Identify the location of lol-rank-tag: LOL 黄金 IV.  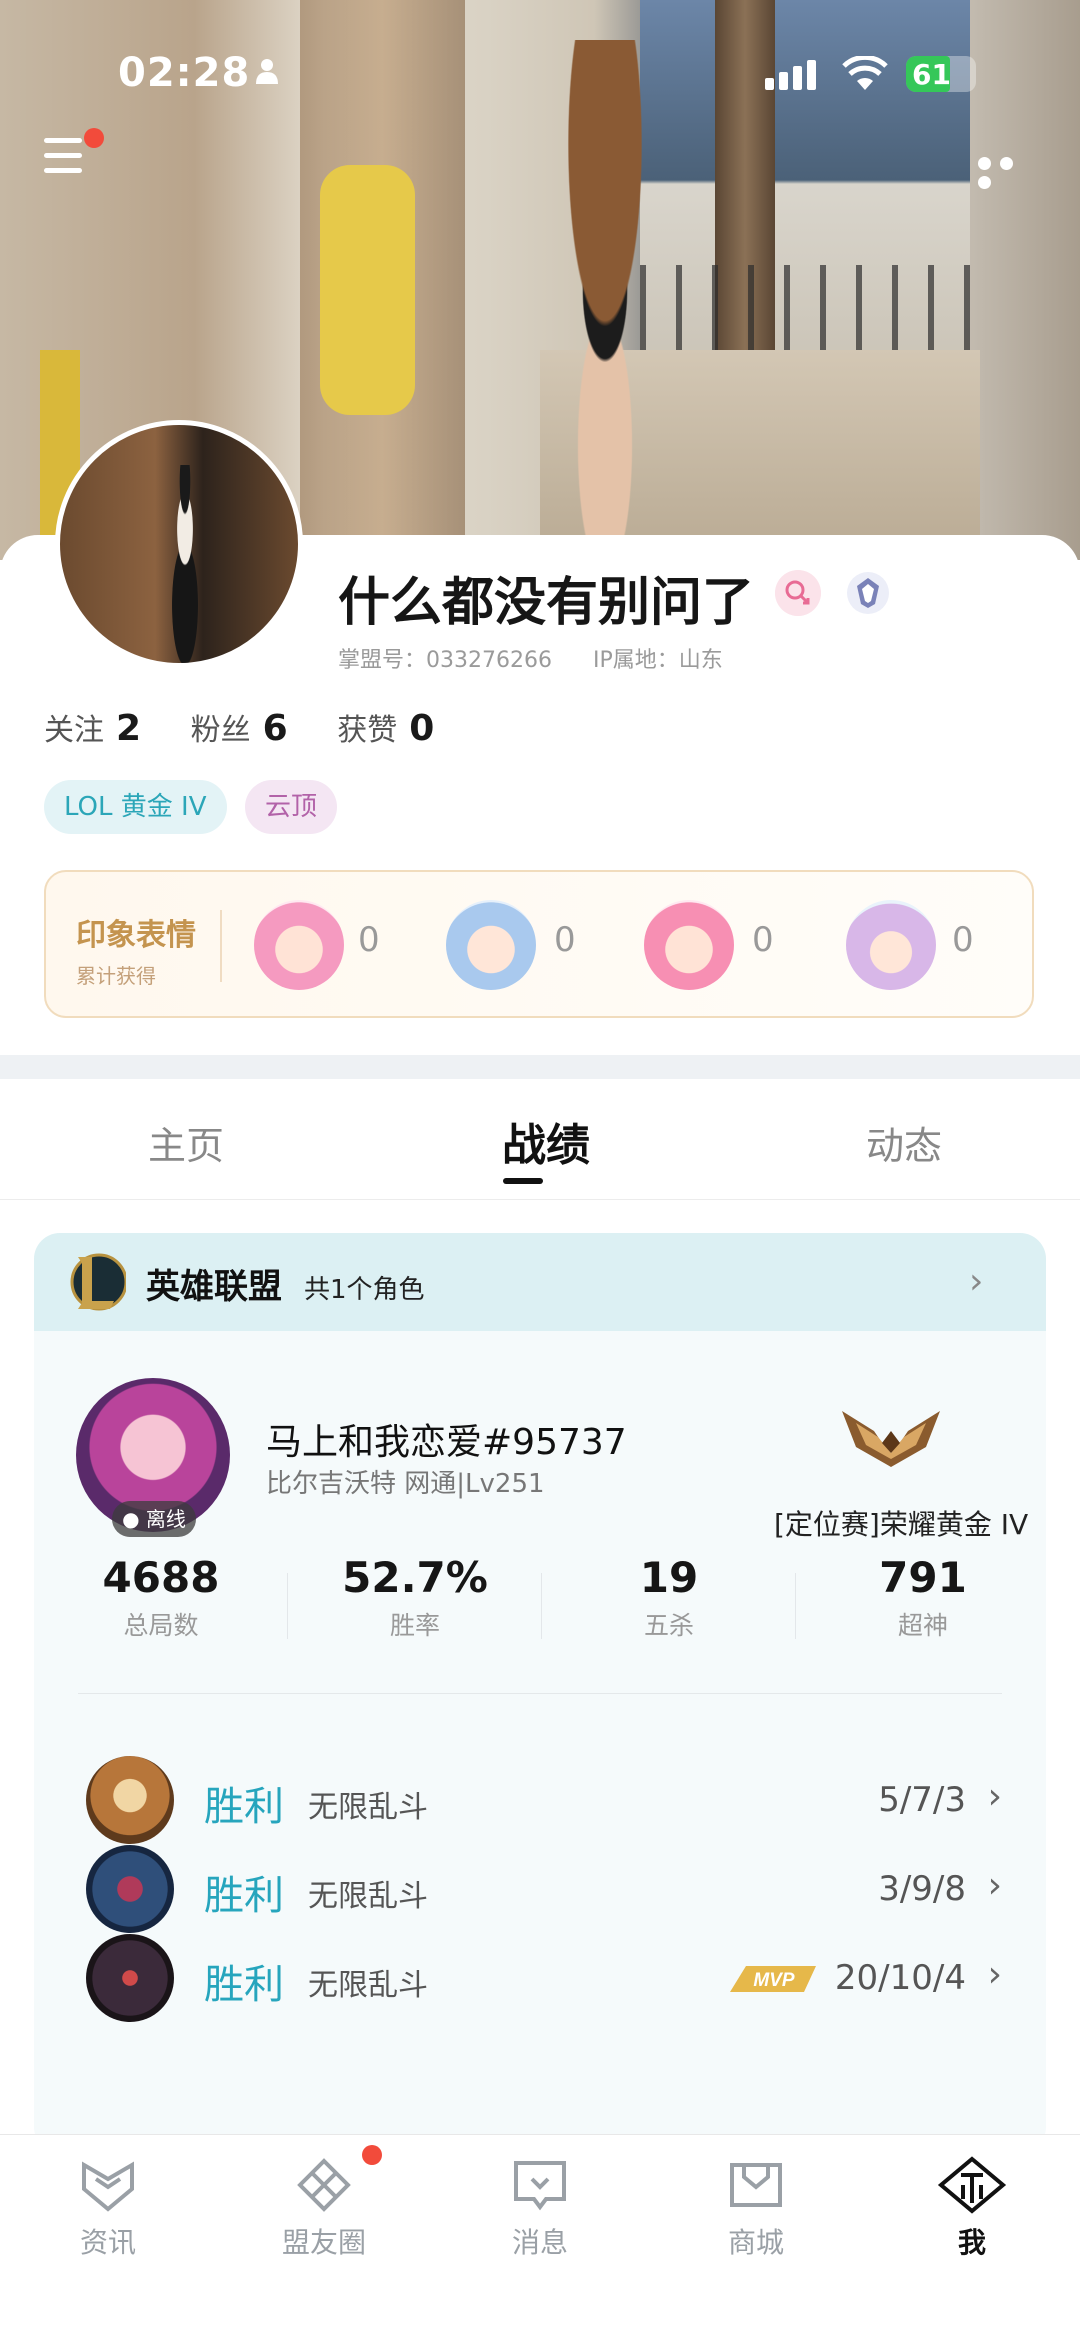
(135, 807).